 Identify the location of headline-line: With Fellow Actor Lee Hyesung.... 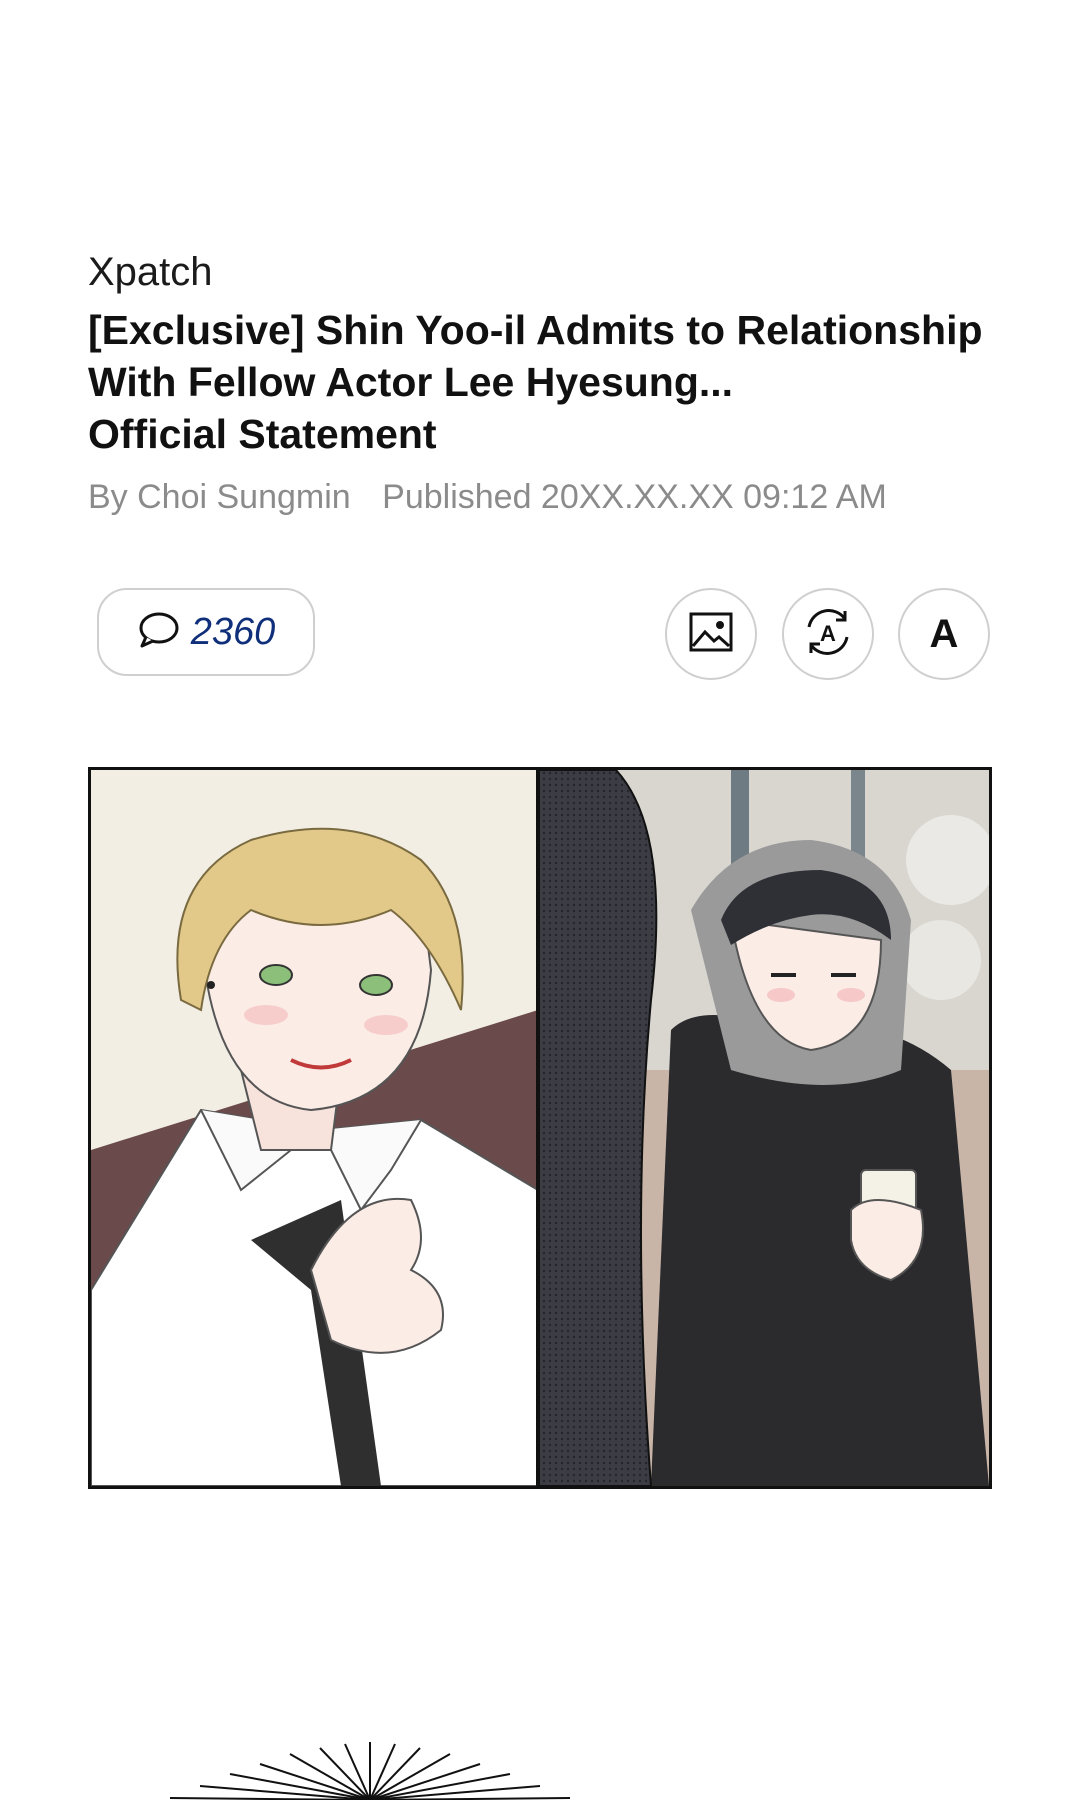
(411, 382).